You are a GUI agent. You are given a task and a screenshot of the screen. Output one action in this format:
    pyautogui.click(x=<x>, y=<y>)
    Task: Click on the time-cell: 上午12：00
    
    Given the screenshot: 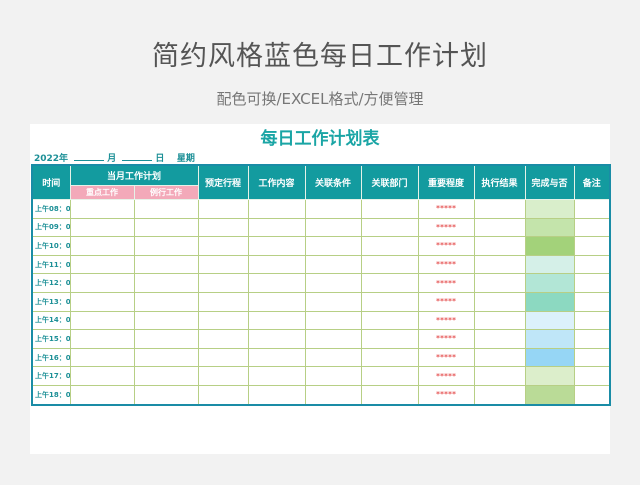 What is the action you would take?
    pyautogui.click(x=51, y=283)
    